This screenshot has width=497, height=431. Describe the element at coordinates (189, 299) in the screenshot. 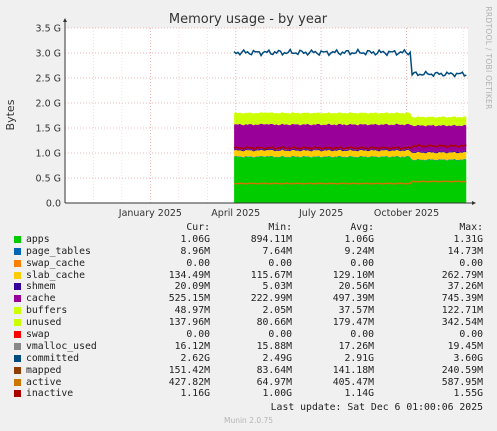

I see `legend-value-cur: 525.15M` at that location.